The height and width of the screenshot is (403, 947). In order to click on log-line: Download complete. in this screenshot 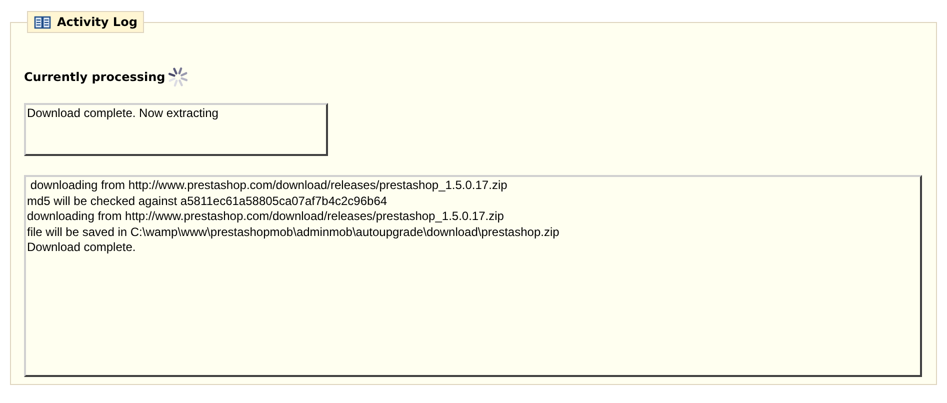, I will do `click(81, 248)`.